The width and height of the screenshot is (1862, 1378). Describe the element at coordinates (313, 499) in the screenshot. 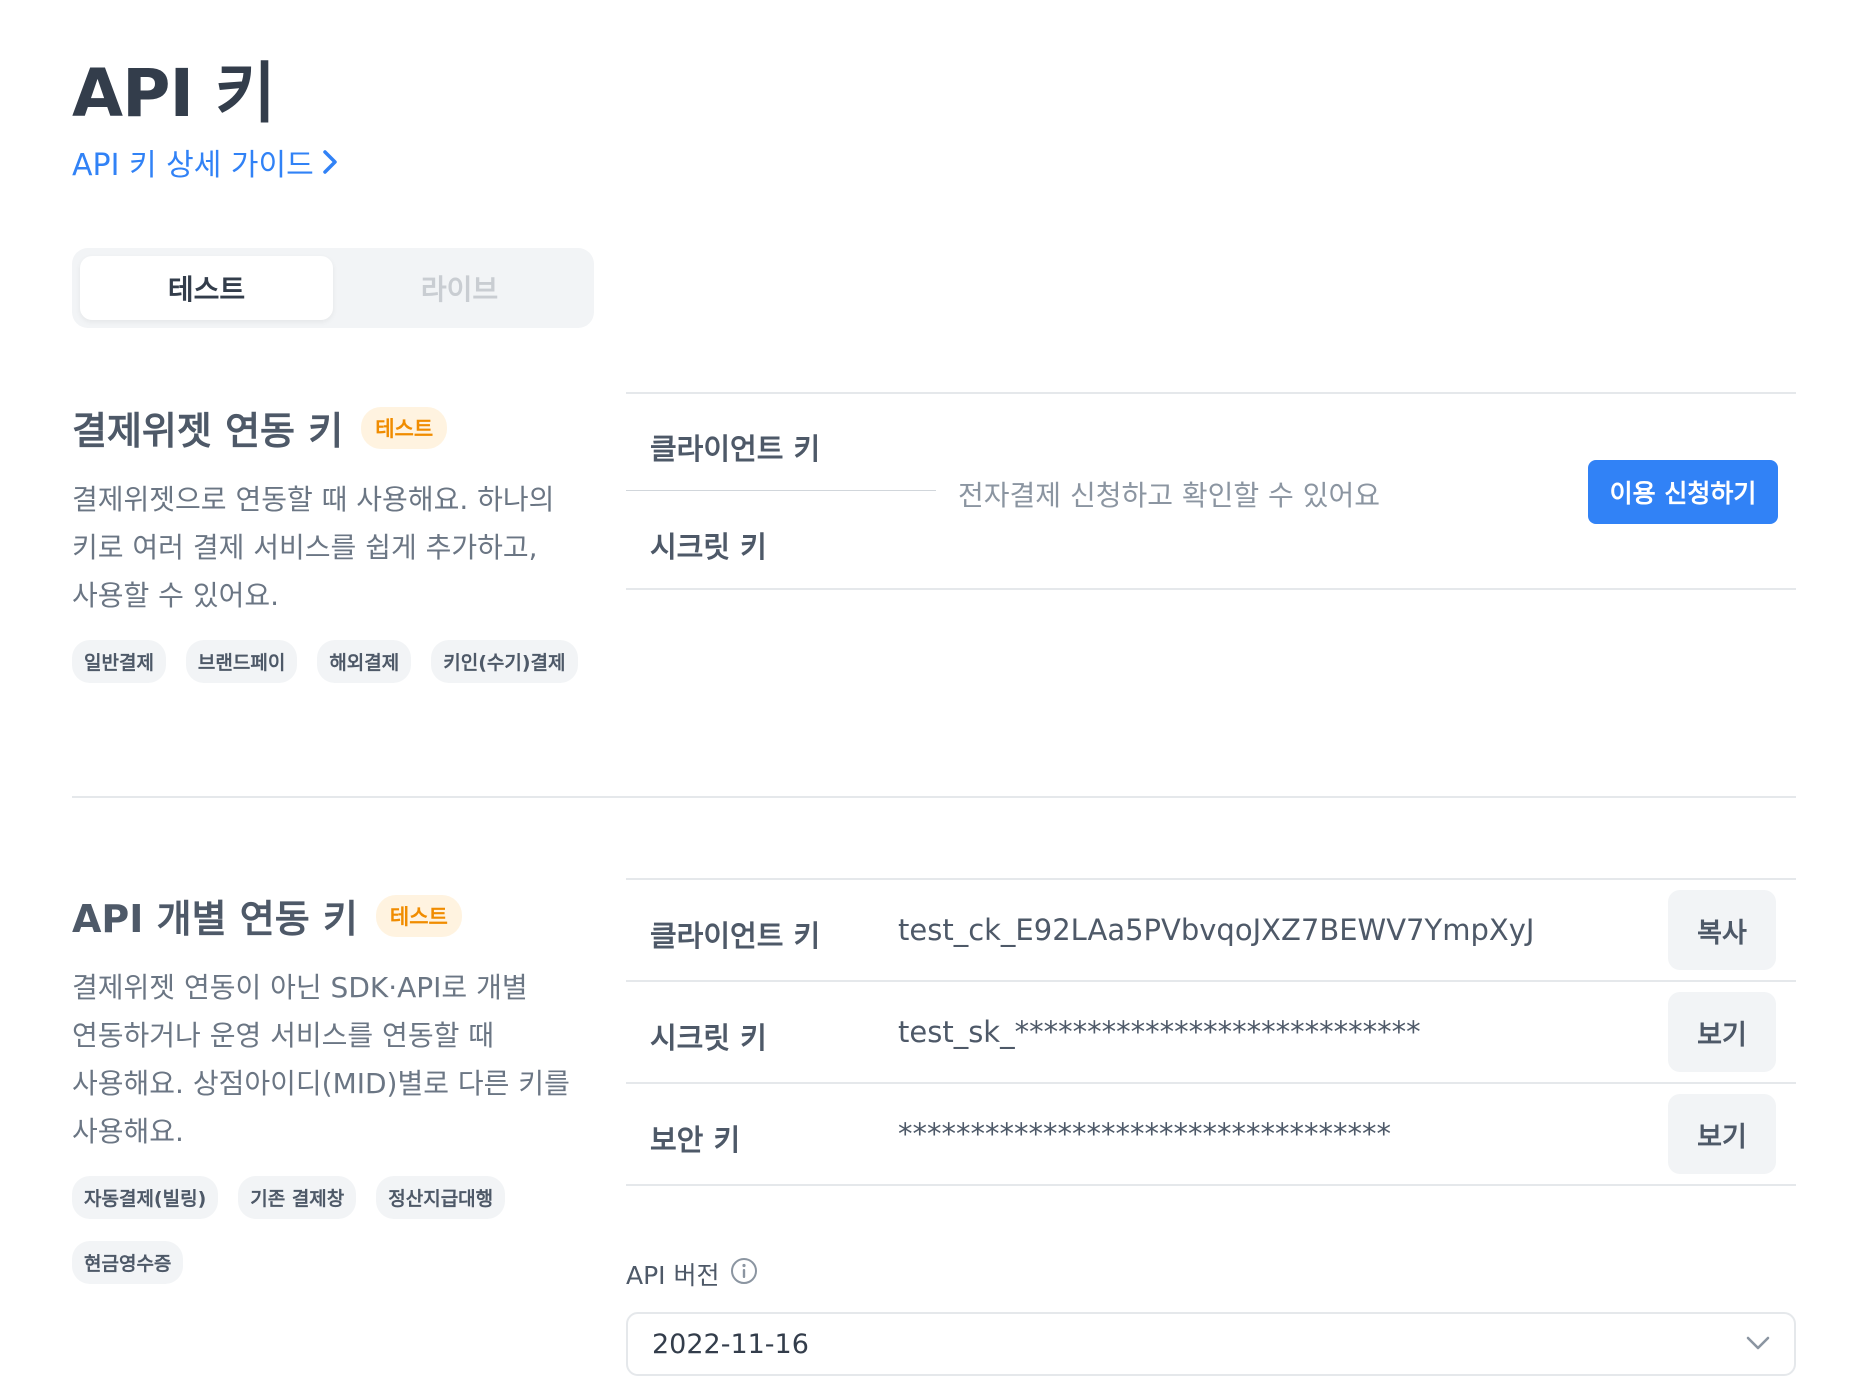

I see `desc-line: 결제위젯으로 연동할 때 사용해요. 하나의` at that location.